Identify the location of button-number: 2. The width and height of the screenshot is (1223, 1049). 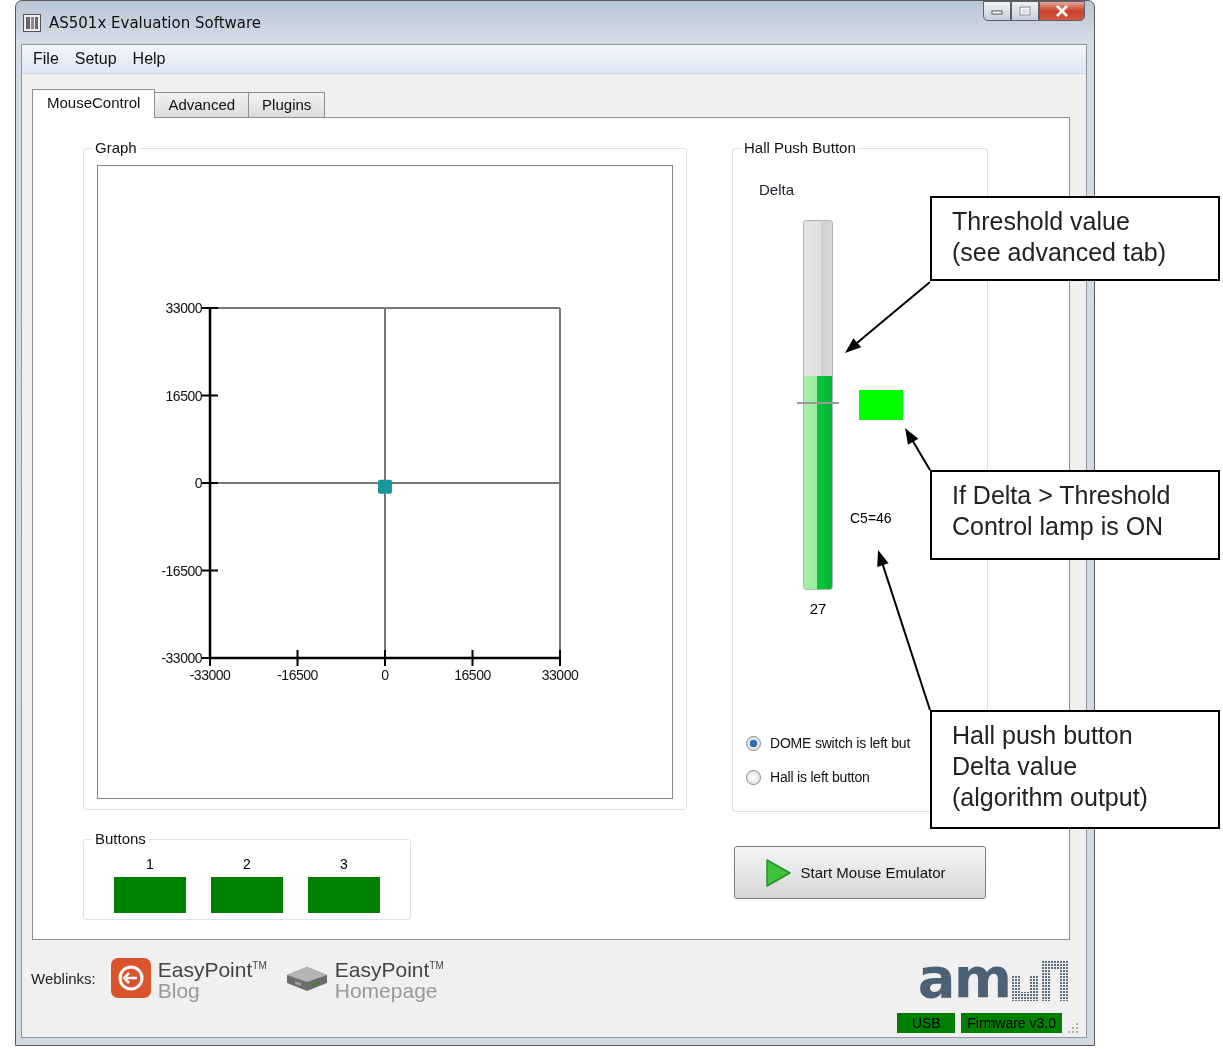
(247, 864).